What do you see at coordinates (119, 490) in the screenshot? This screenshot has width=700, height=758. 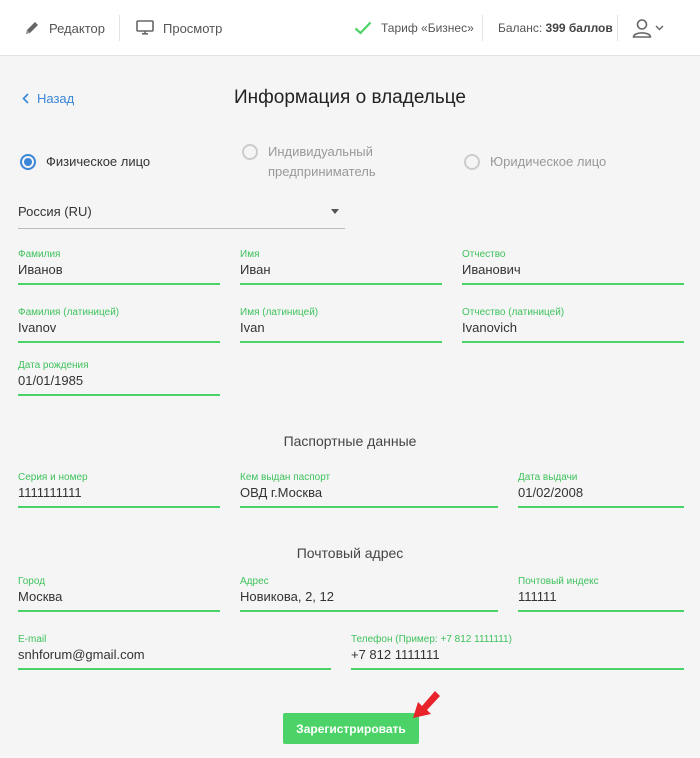 I see `passport-series-field: Серия и номер 1111111111` at bounding box center [119, 490].